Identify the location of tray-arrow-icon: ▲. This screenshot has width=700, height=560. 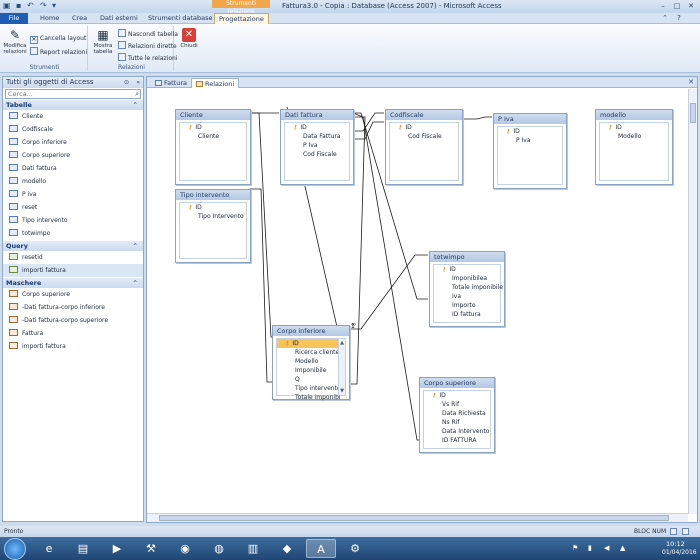
(622, 548).